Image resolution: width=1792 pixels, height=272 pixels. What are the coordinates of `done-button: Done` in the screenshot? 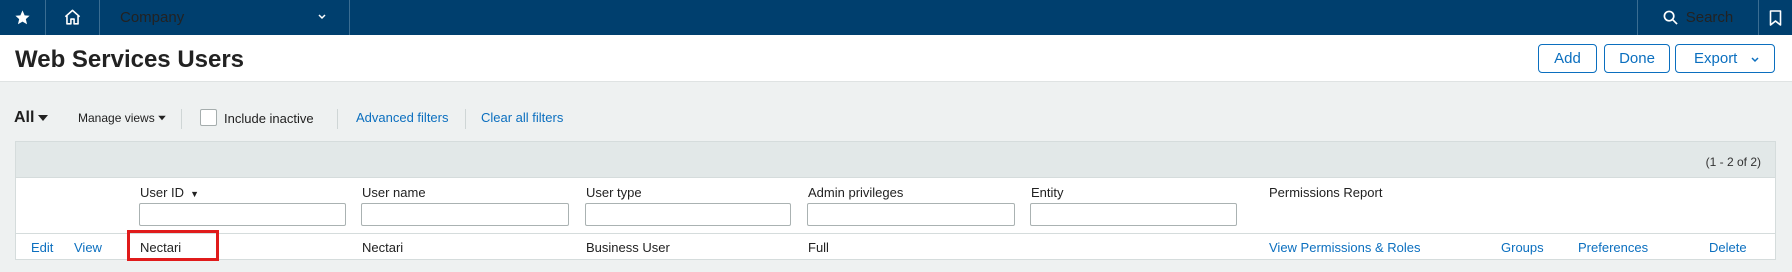 It's located at (1637, 58).